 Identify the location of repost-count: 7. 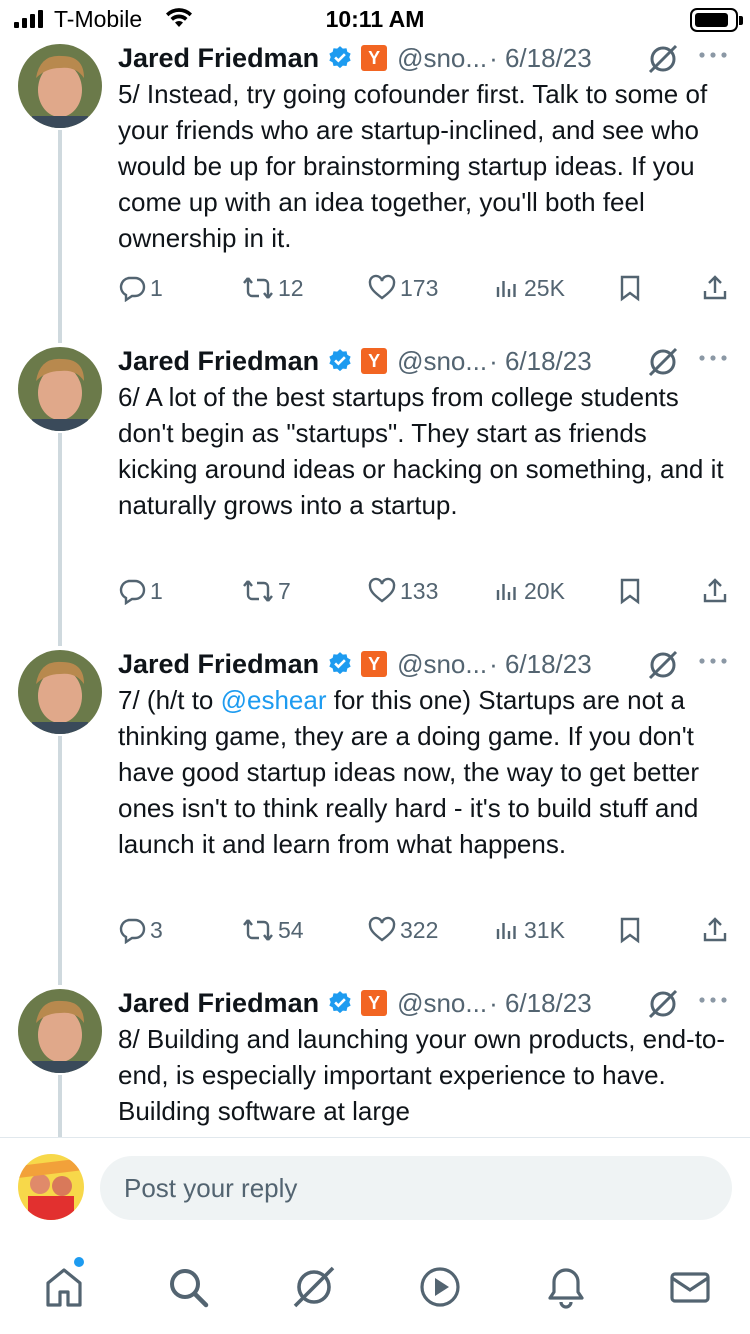
(284, 590).